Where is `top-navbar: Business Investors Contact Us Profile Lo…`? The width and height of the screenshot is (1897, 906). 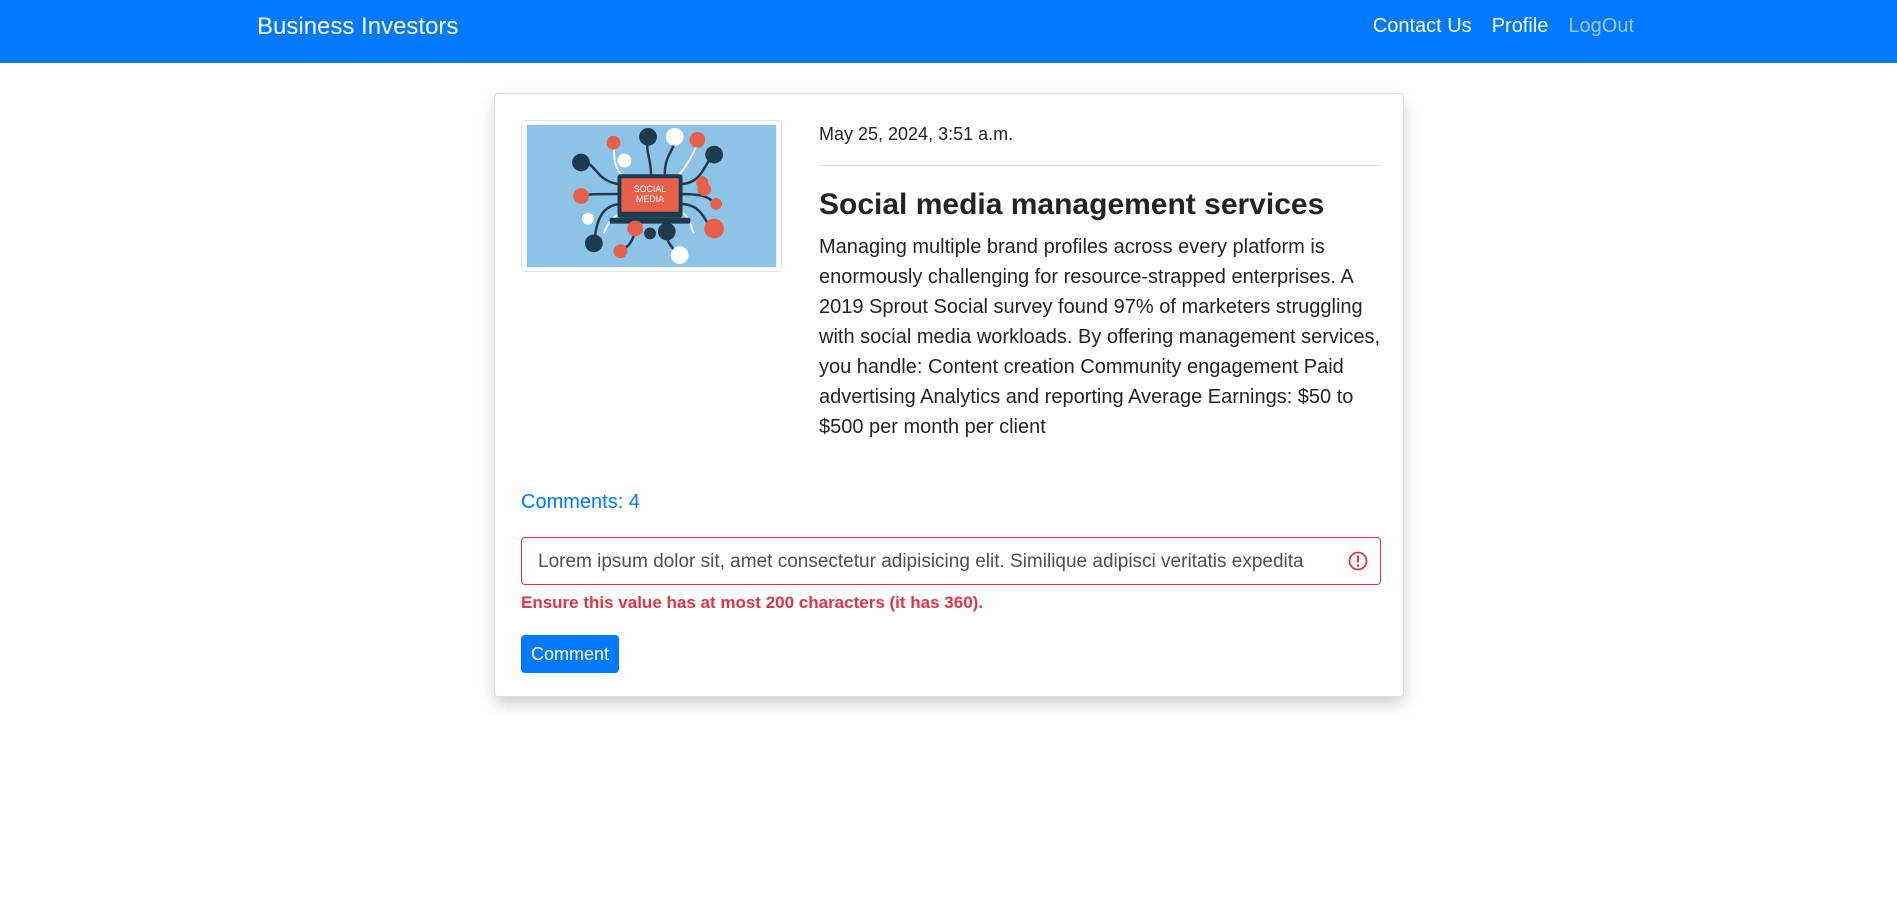 top-navbar: Business Investors Contact Us Profile Lo… is located at coordinates (948, 31).